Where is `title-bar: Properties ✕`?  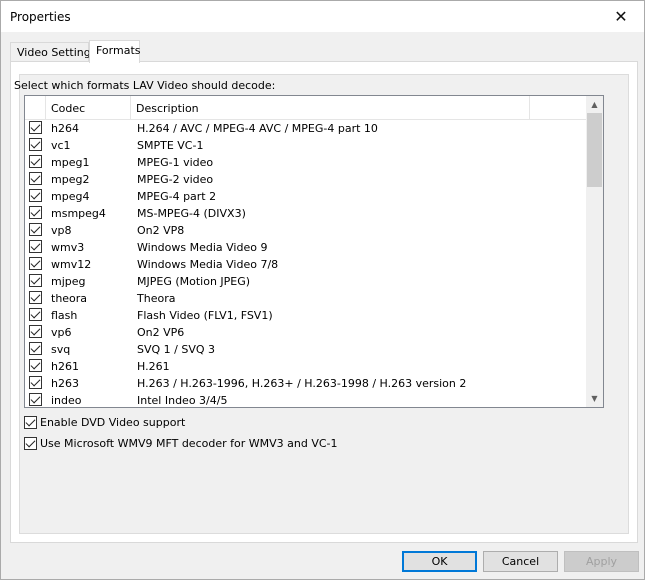
title-bar: Properties ✕ is located at coordinates (322, 16).